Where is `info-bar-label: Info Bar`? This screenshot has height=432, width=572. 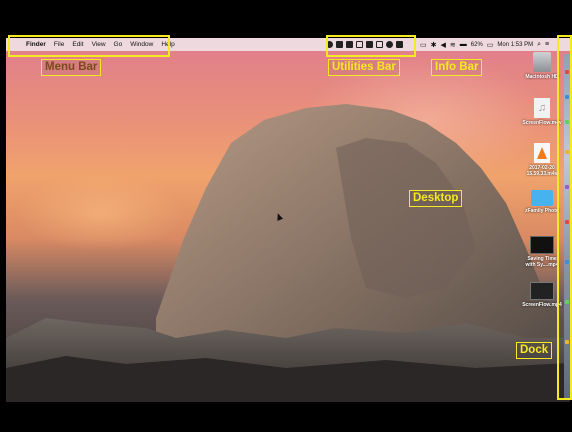
info-bar-label: Info Bar is located at coordinates (457, 67).